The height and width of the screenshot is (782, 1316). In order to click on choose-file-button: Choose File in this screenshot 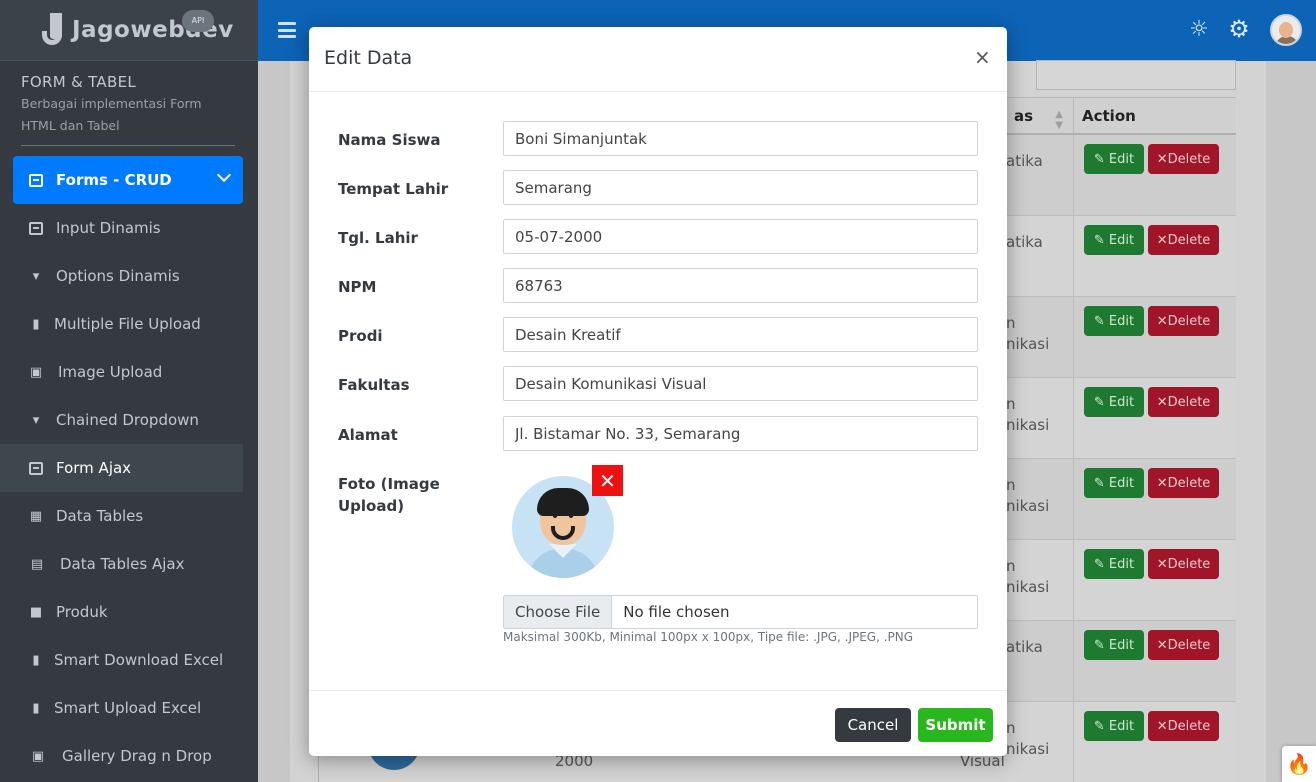, I will do `click(558, 612)`.